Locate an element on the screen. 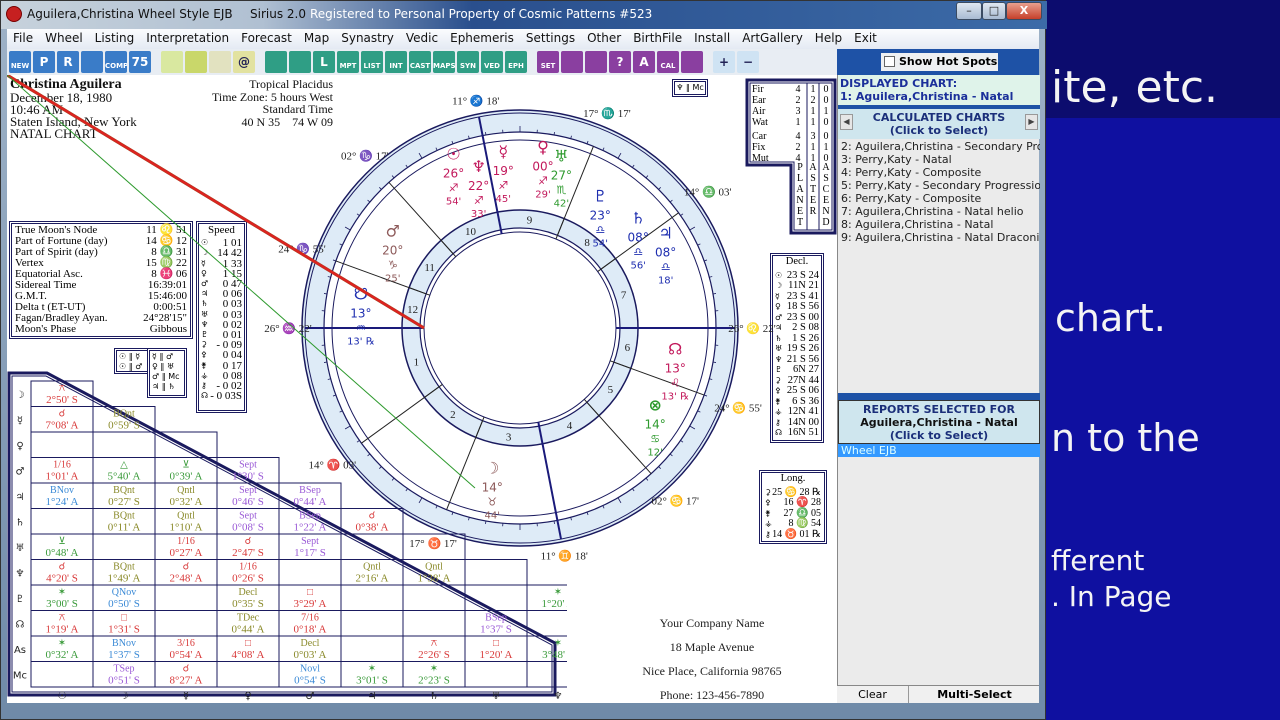 This screenshot has height=720, width=1280. aspect-orb: 2°26' S is located at coordinates (434, 655).